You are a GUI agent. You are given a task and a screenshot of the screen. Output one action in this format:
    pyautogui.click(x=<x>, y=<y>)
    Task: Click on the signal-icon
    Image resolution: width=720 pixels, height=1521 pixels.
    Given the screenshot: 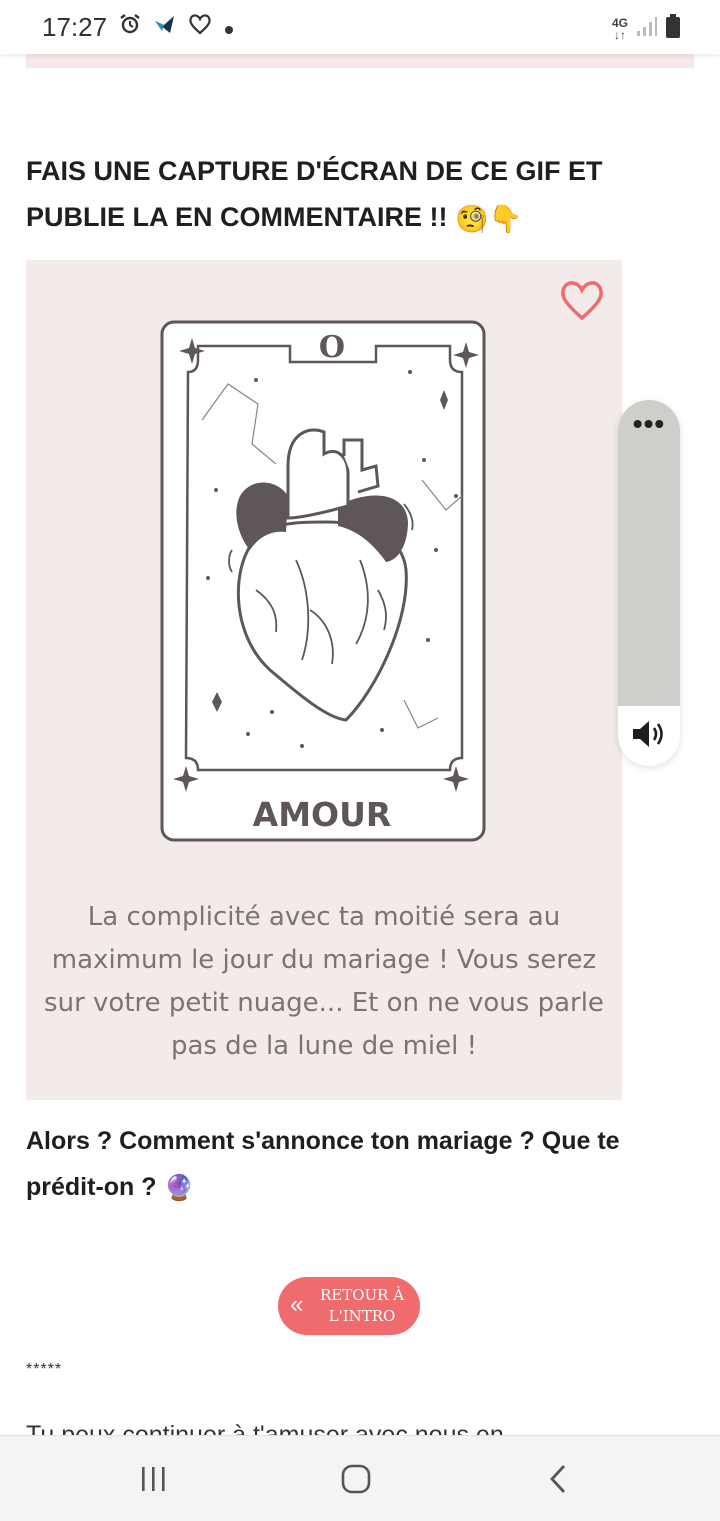 What is the action you would take?
    pyautogui.click(x=647, y=28)
    